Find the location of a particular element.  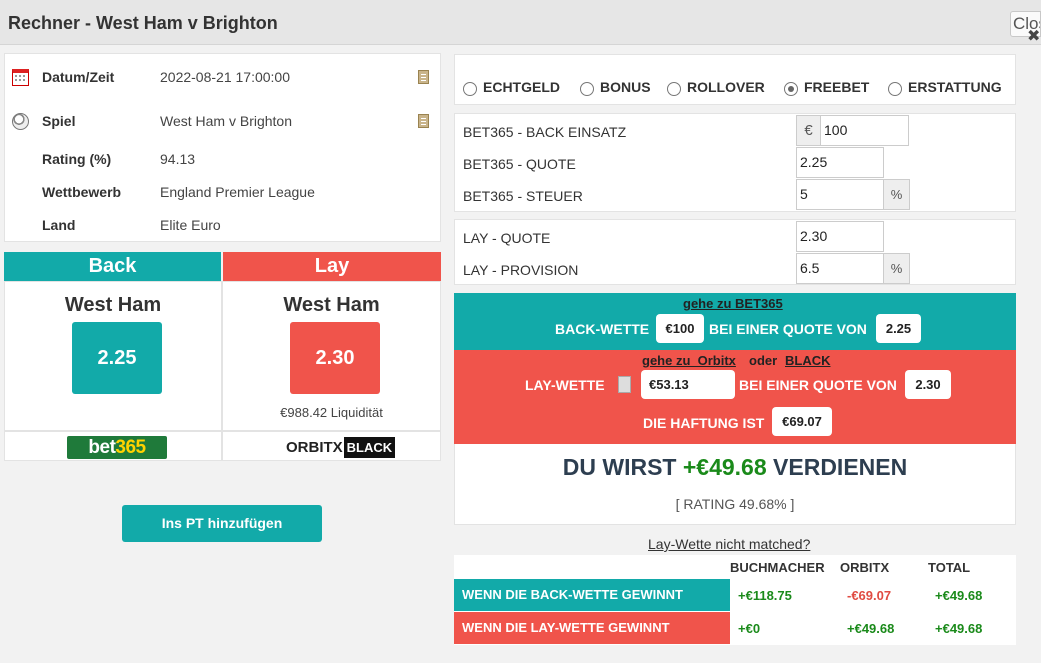

radio-label: ECHTGELD is located at coordinates (521, 87).